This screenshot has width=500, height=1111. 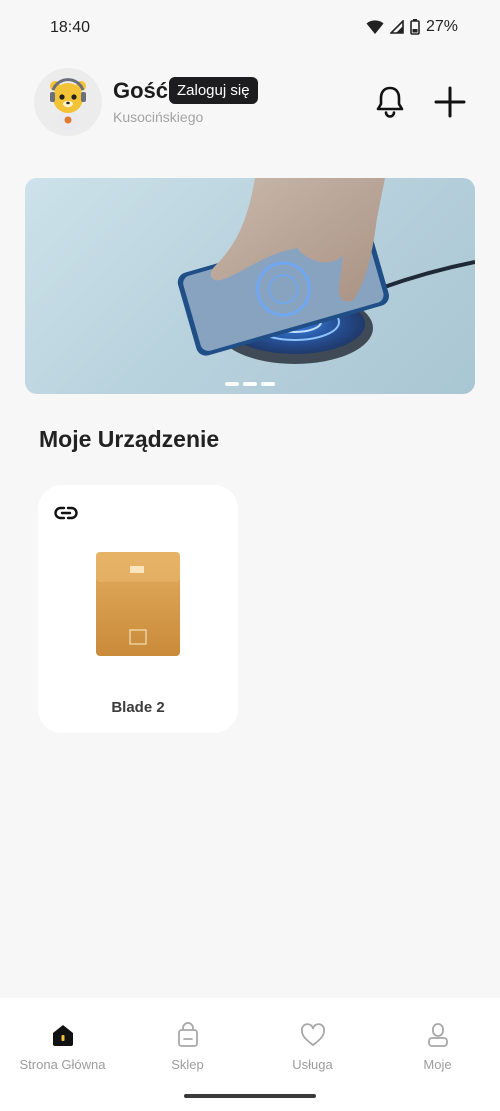 I want to click on avatar, so click(x=68, y=102).